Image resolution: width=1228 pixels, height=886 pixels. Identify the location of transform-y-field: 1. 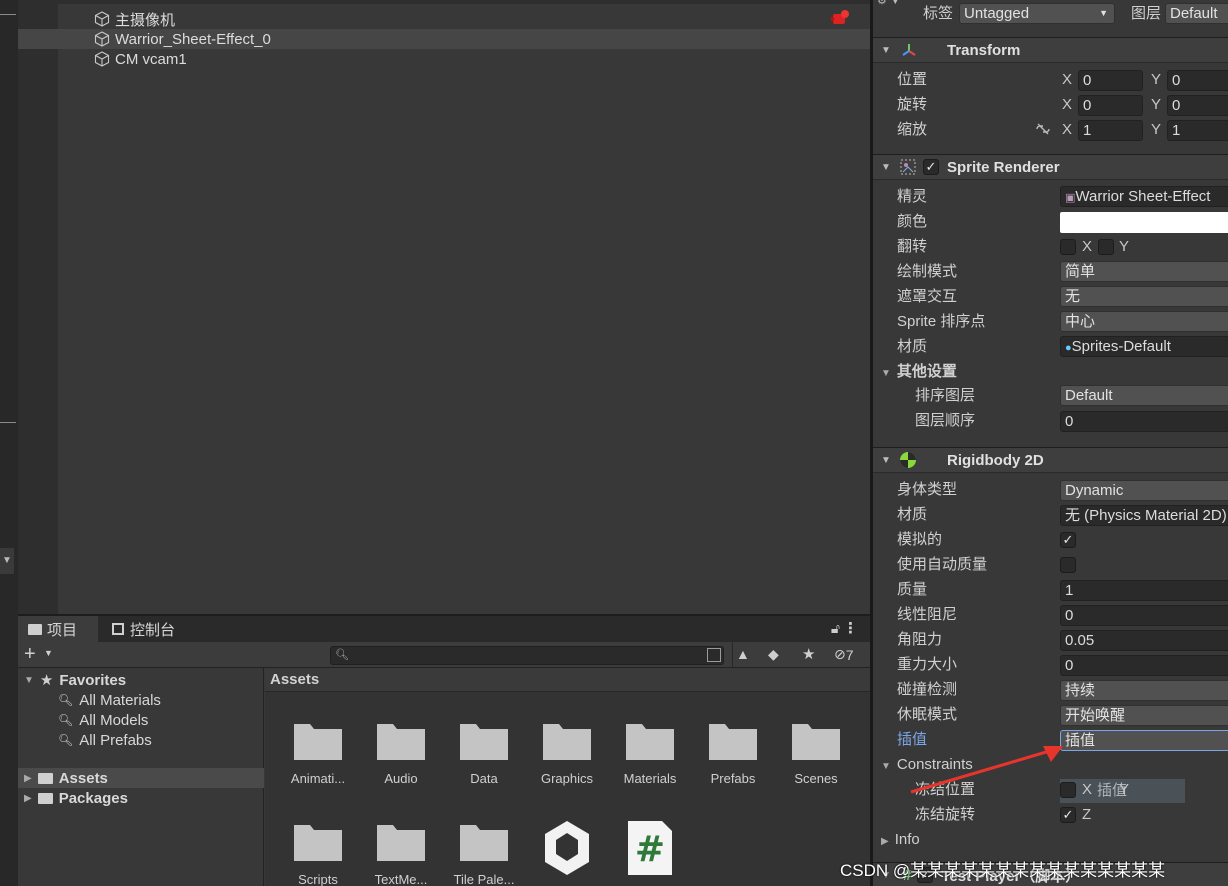
(1197, 130).